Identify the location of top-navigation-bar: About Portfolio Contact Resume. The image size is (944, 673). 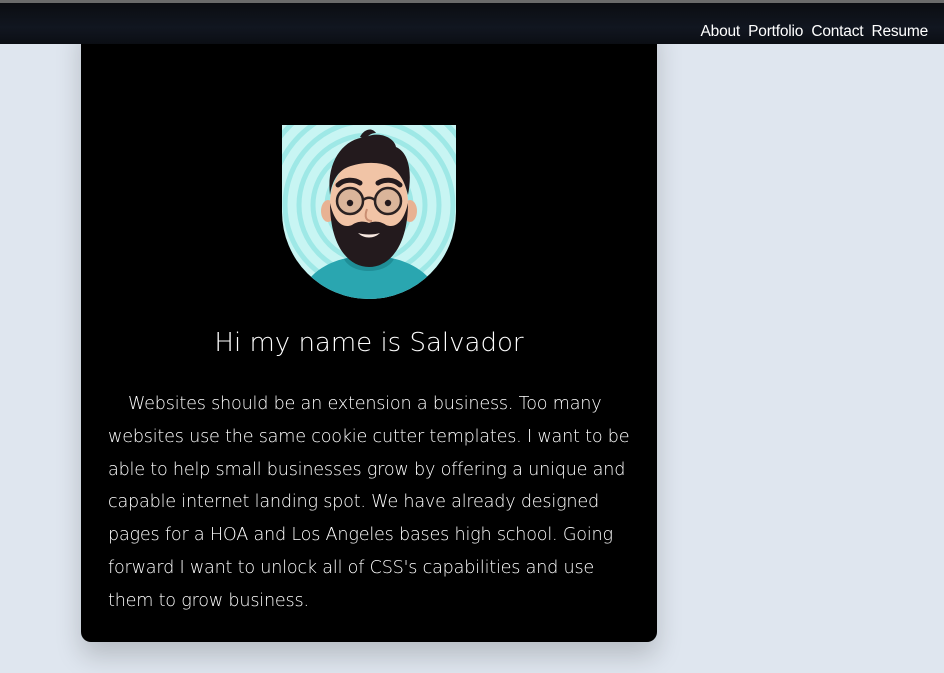
(472, 22).